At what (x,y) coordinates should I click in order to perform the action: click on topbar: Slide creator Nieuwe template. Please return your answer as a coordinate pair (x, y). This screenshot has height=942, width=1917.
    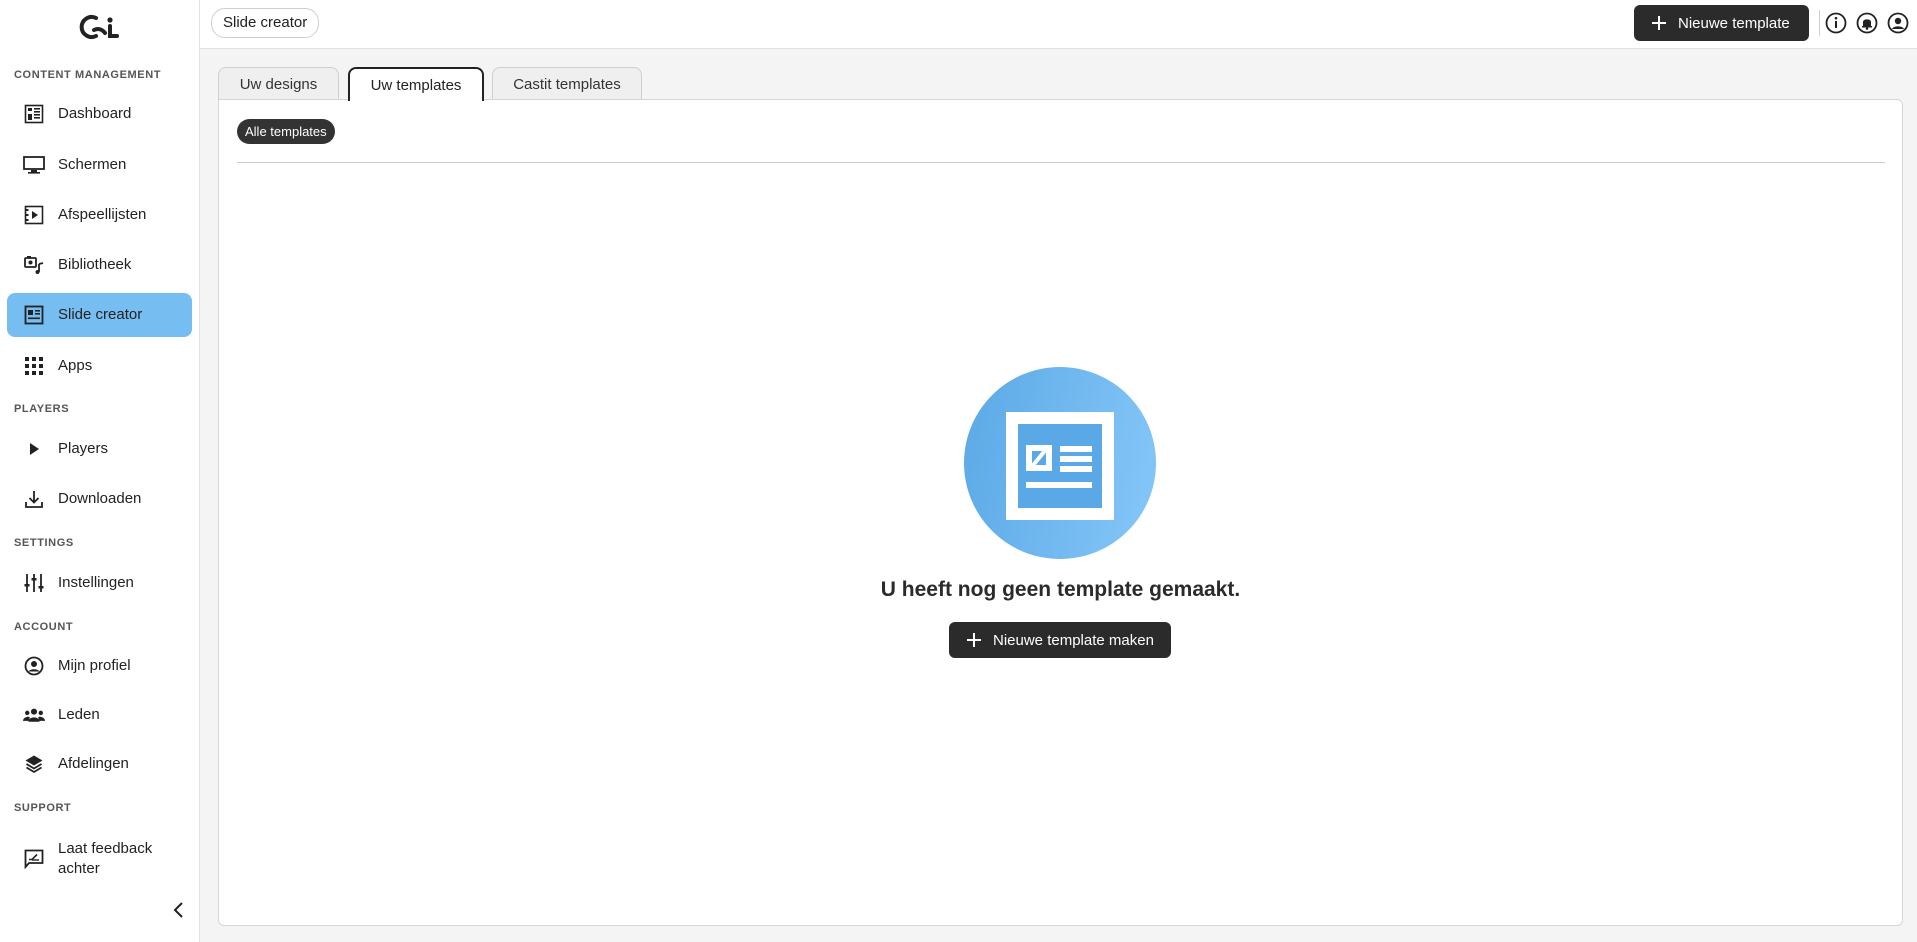
    Looking at the image, I should click on (1058, 24).